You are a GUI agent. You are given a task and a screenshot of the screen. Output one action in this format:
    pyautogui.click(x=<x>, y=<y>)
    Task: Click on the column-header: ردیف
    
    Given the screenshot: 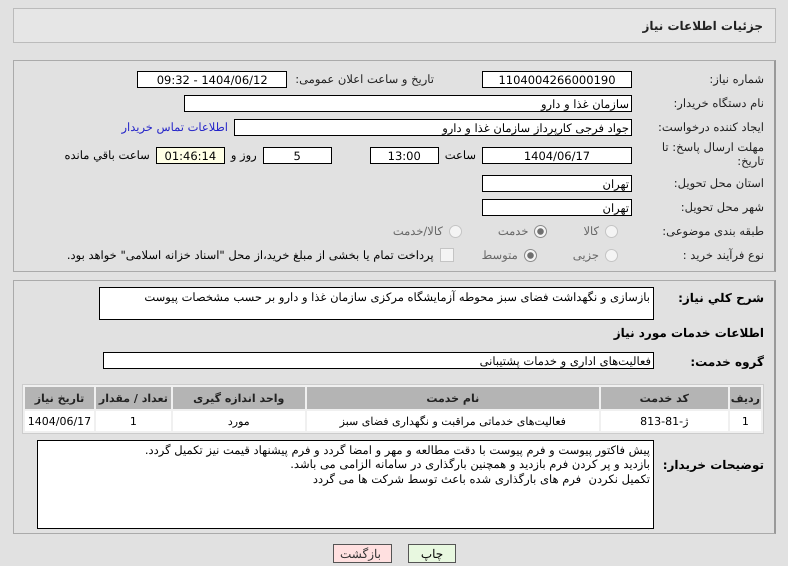 What is the action you would take?
    pyautogui.click(x=745, y=398)
    